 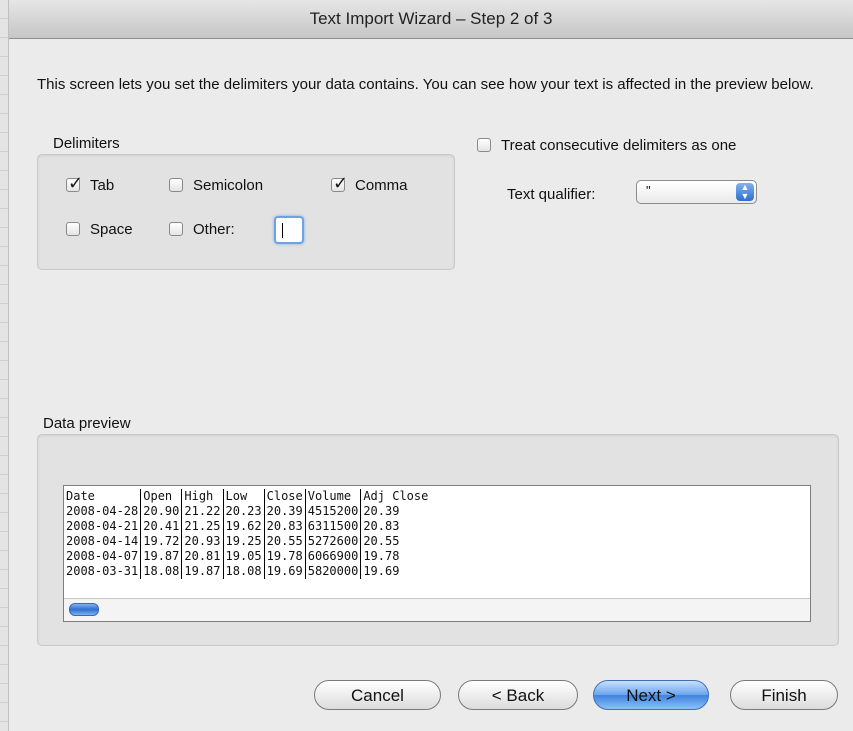 What do you see at coordinates (285, 496) in the screenshot?
I see `preview-header-cell: Close` at bounding box center [285, 496].